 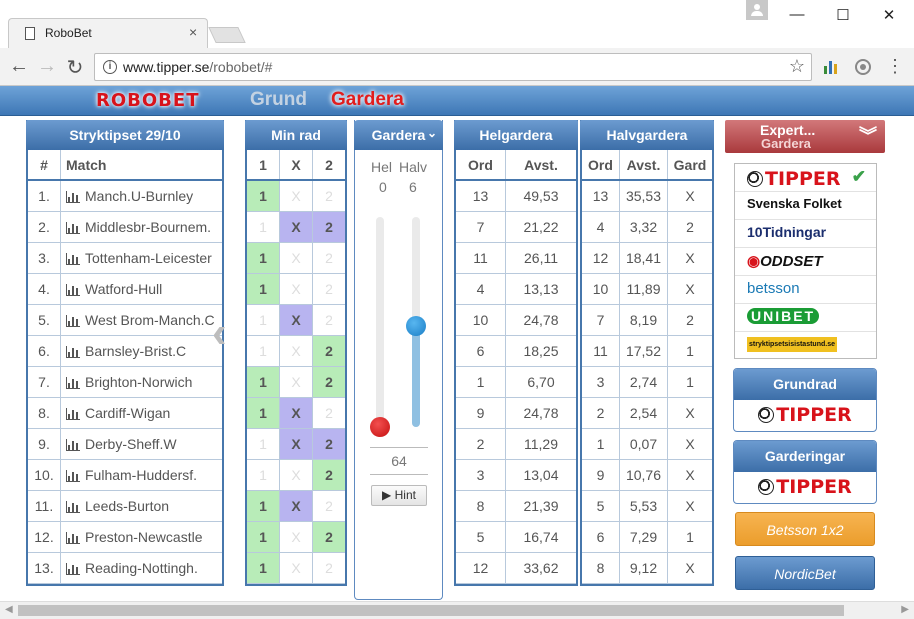 I want to click on scrollbar-thumb, so click(x=431, y=610).